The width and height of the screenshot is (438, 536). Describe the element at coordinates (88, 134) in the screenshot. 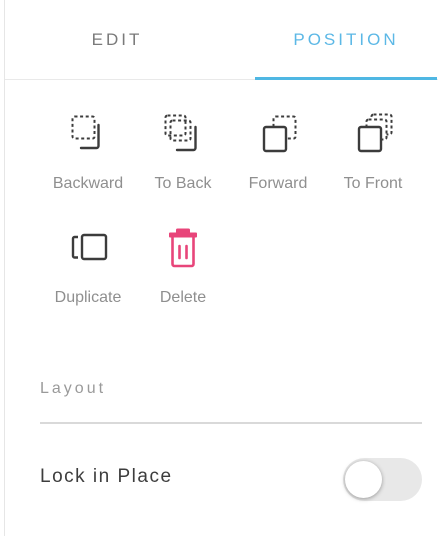

I see `send-backward-icon` at that location.